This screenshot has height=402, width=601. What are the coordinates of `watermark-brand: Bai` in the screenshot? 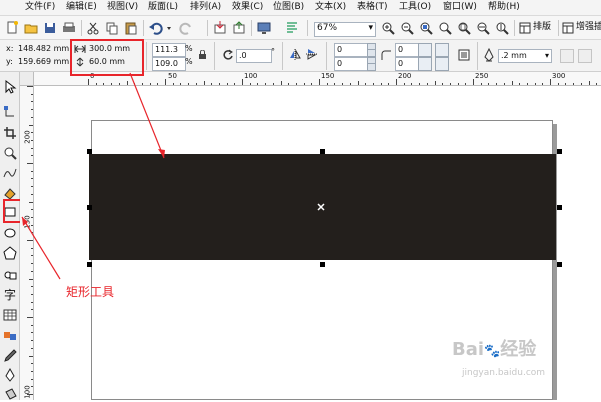 It's located at (468, 349).